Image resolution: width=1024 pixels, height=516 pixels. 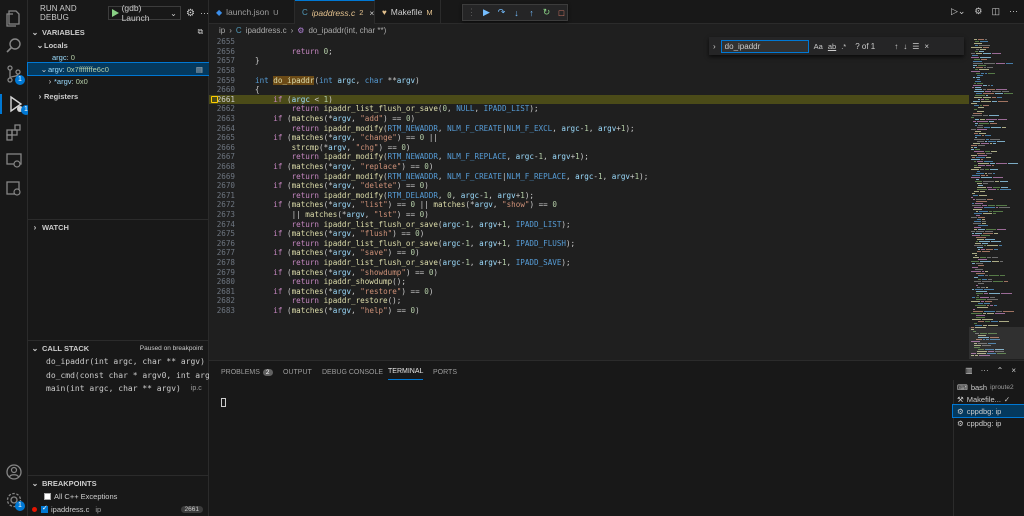 What do you see at coordinates (224, 156) in the screenshot?
I see `line-number: 2667` at bounding box center [224, 156].